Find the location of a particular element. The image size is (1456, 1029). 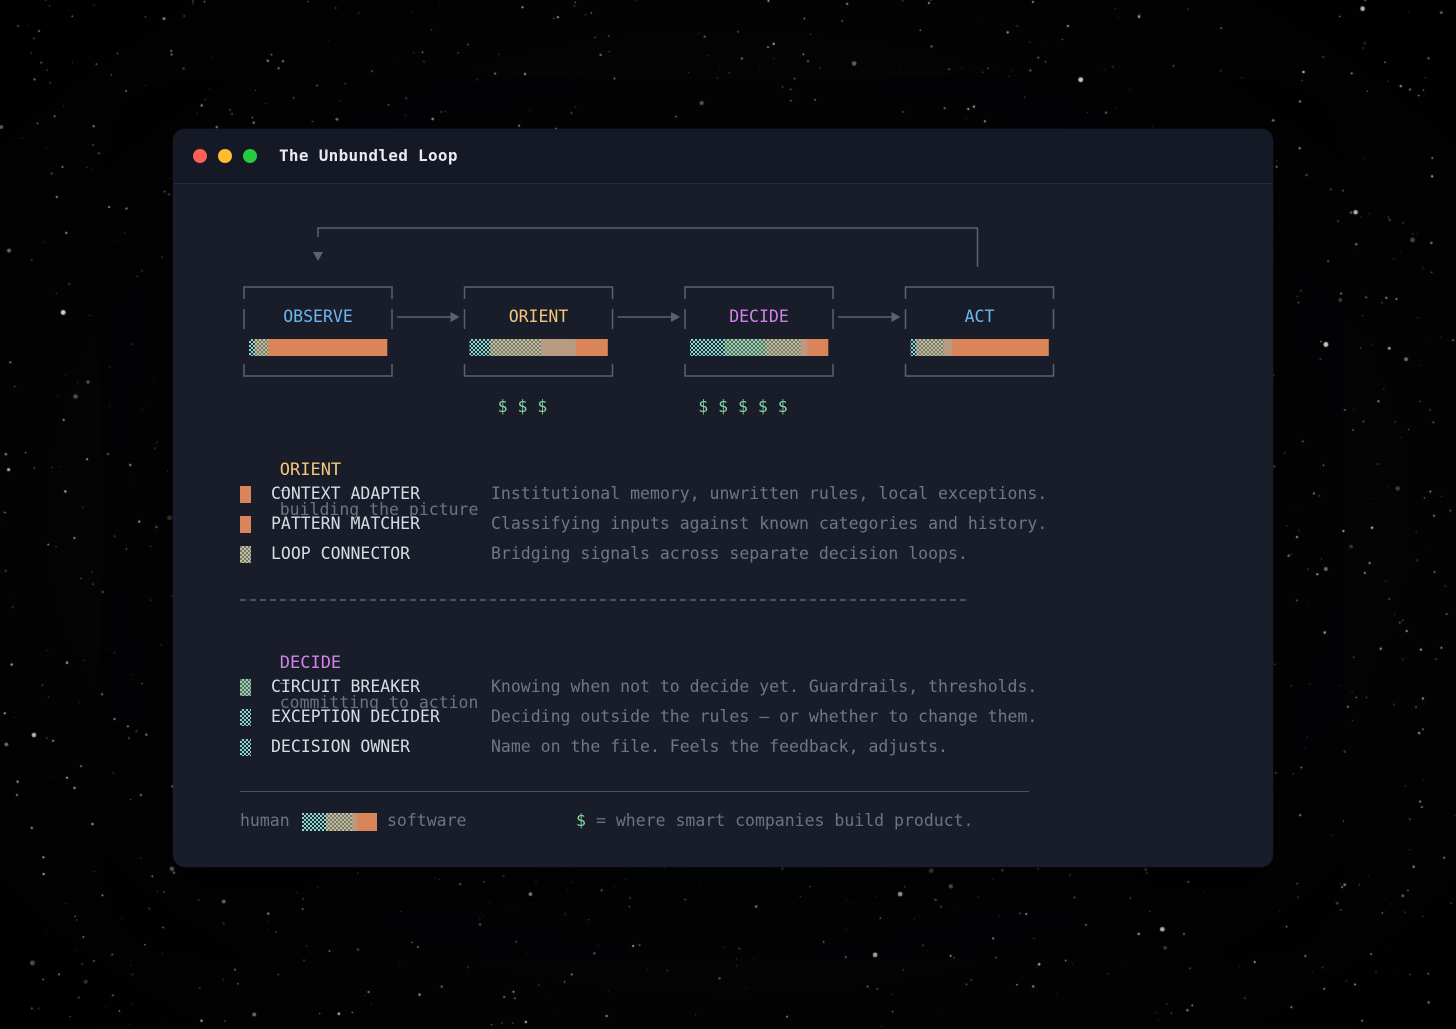

legend-human-label: human is located at coordinates (265, 820).